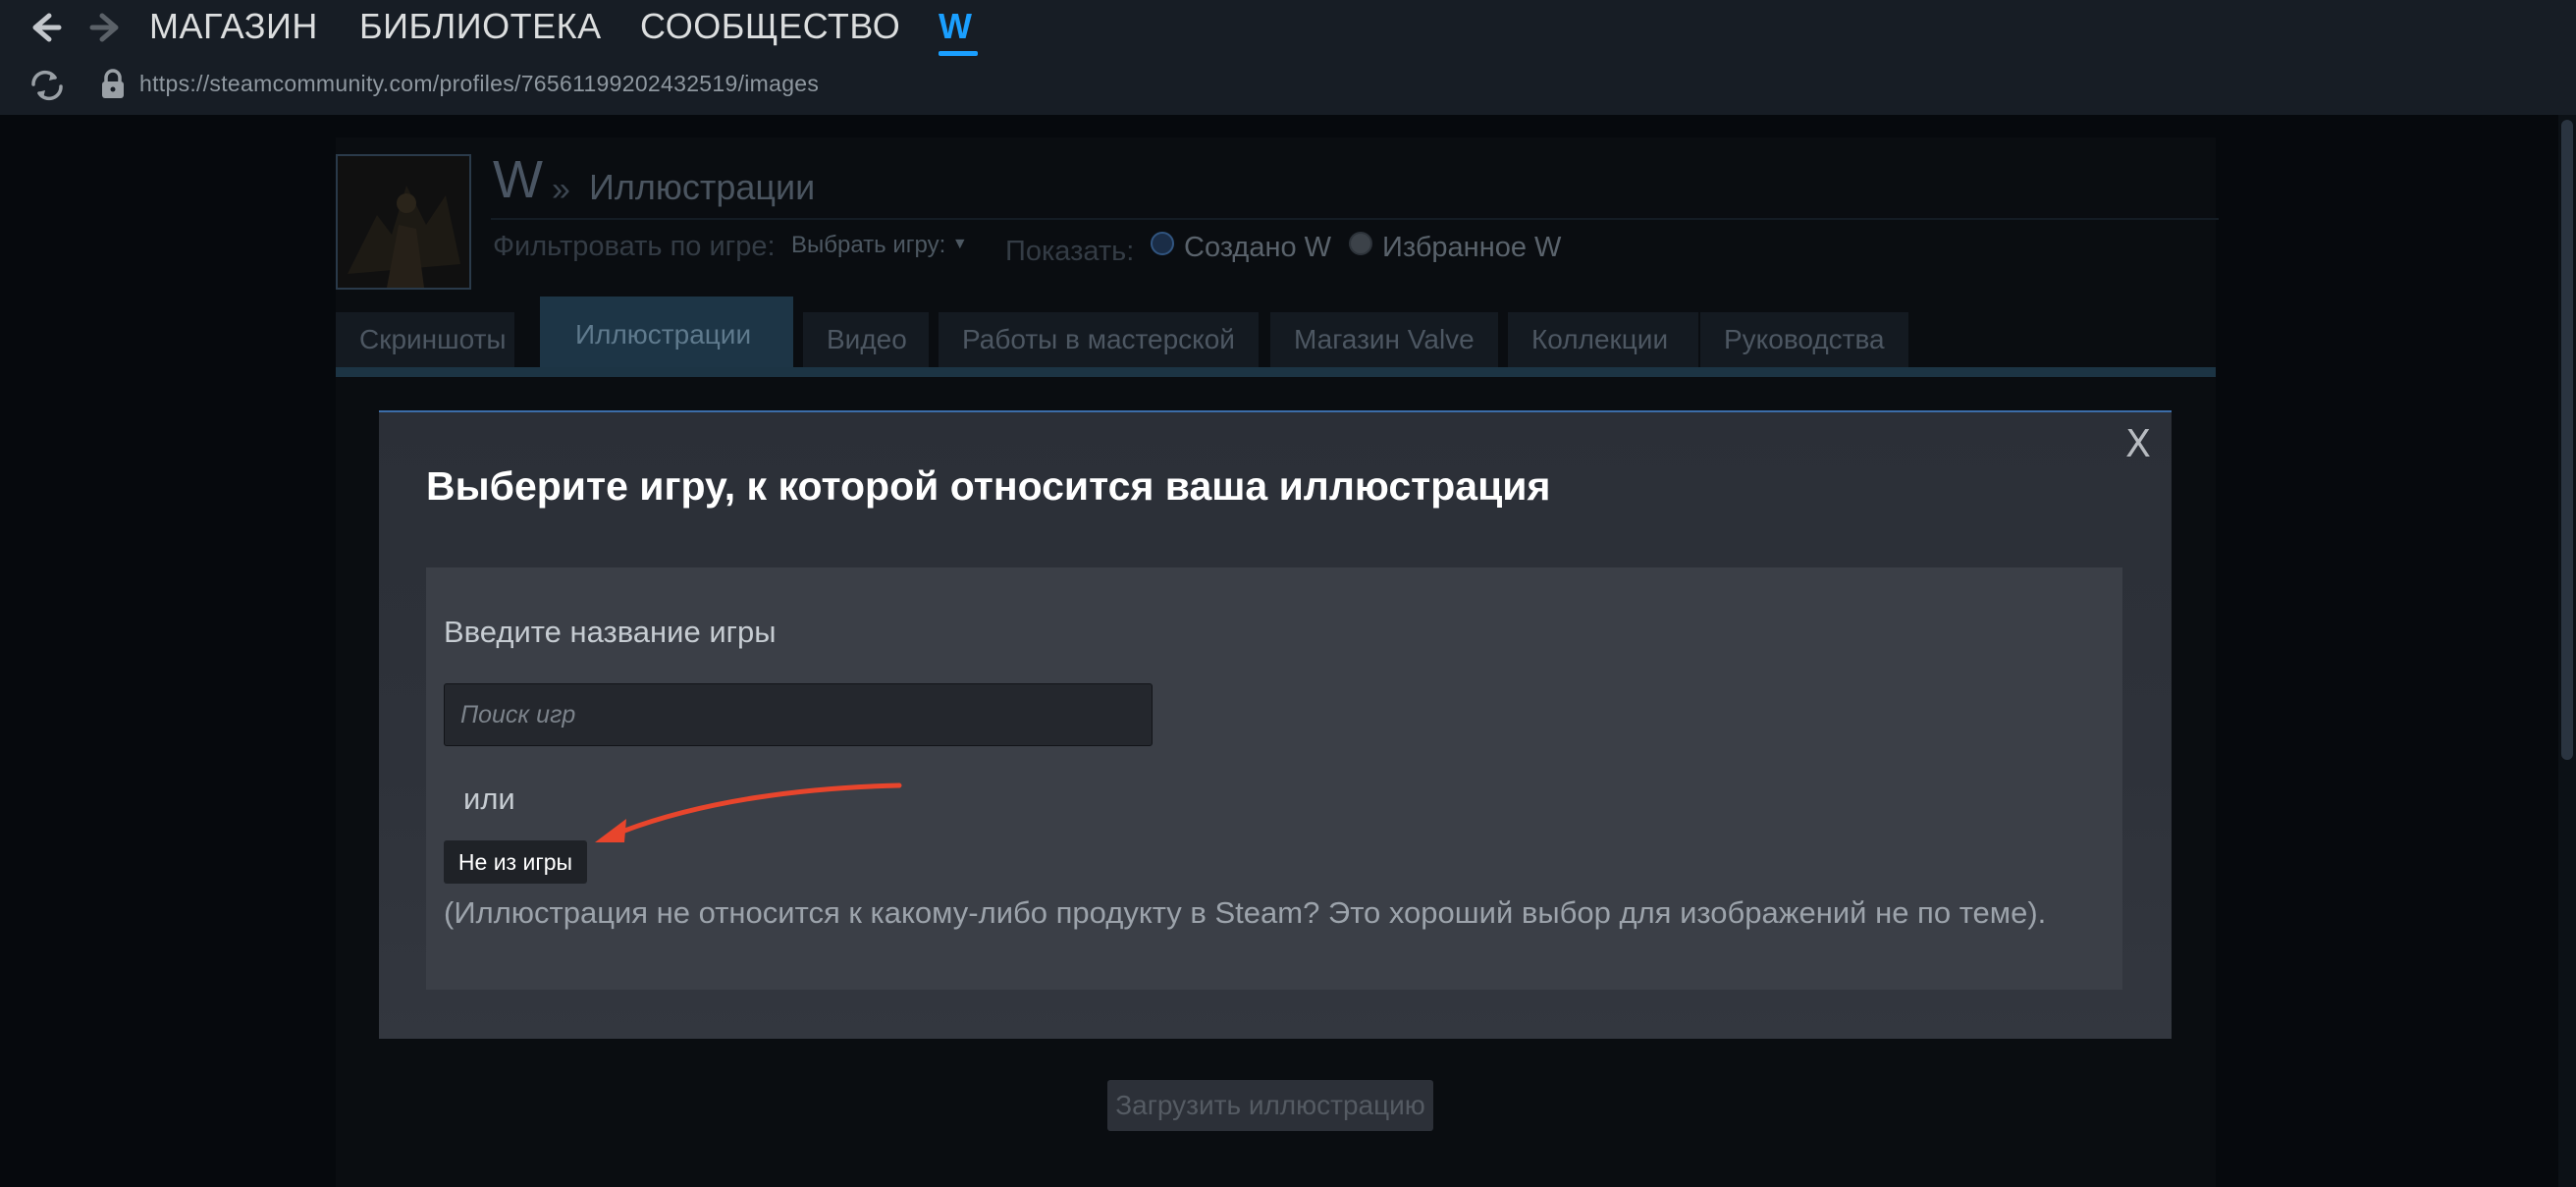 This screenshot has height=1187, width=2576. I want to click on annotation-arrow-icon, so click(748, 812).